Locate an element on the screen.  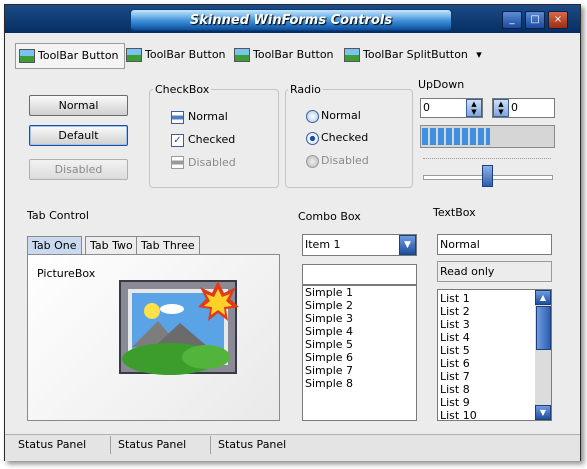
restore-button: □ is located at coordinates (535, 20).